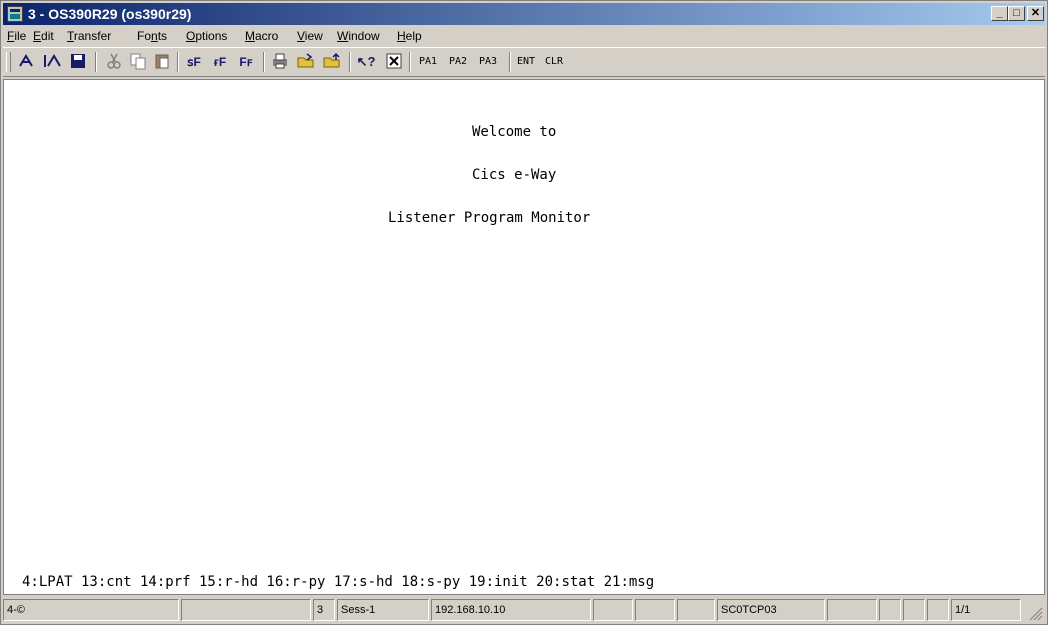  I want to click on menu-macro: Macro, so click(261, 36).